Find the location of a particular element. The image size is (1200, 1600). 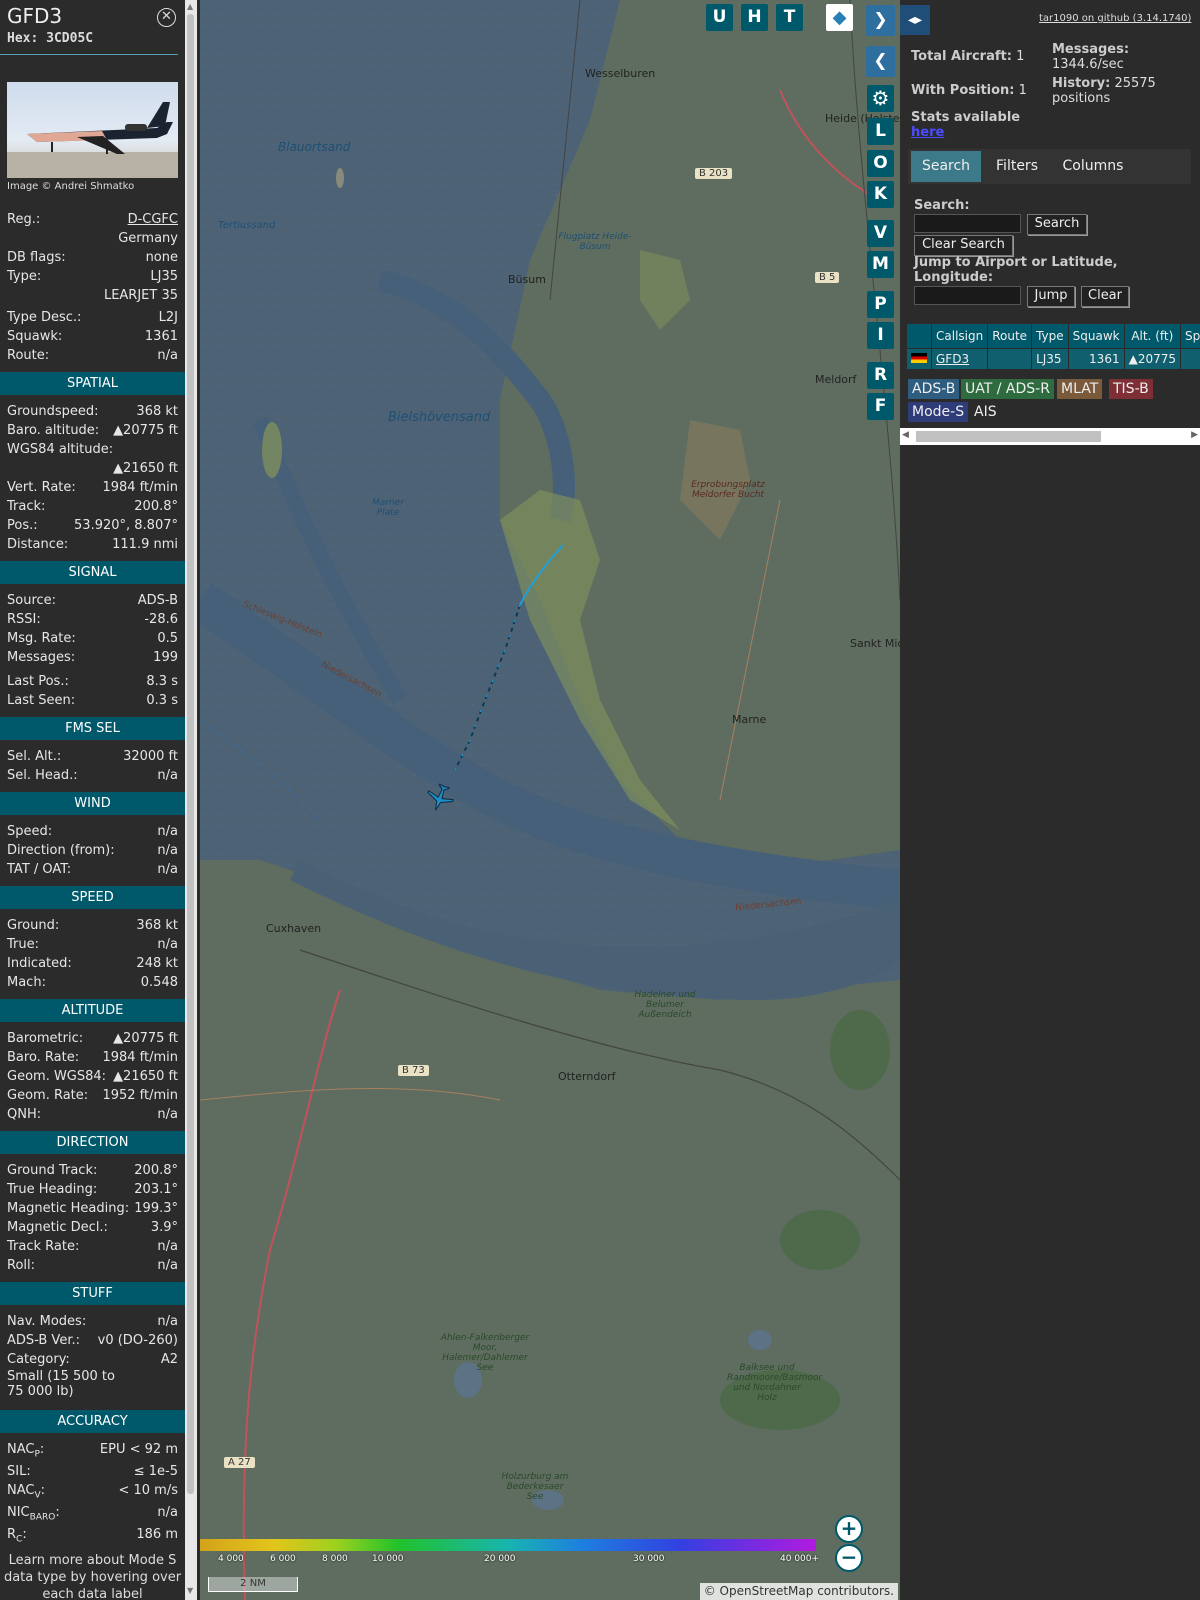

col-spd: Spd is located at coordinates (1190, 336).